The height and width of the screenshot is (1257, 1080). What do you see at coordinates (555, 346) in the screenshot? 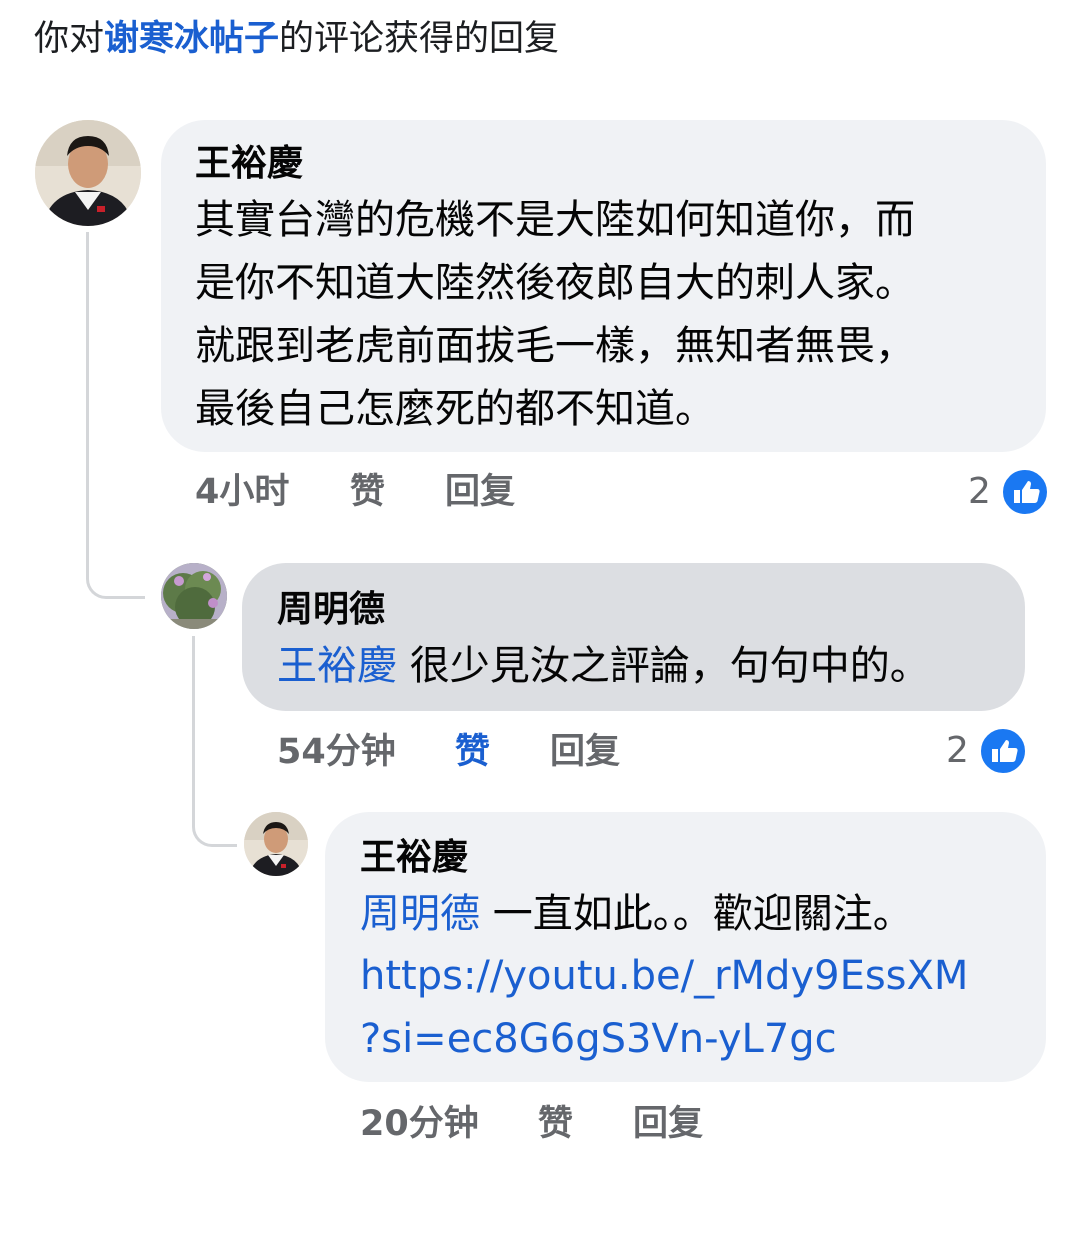
I see `comment-text-line: 就跟到老虎前面拔毛一樣，無知者無畏，` at bounding box center [555, 346].